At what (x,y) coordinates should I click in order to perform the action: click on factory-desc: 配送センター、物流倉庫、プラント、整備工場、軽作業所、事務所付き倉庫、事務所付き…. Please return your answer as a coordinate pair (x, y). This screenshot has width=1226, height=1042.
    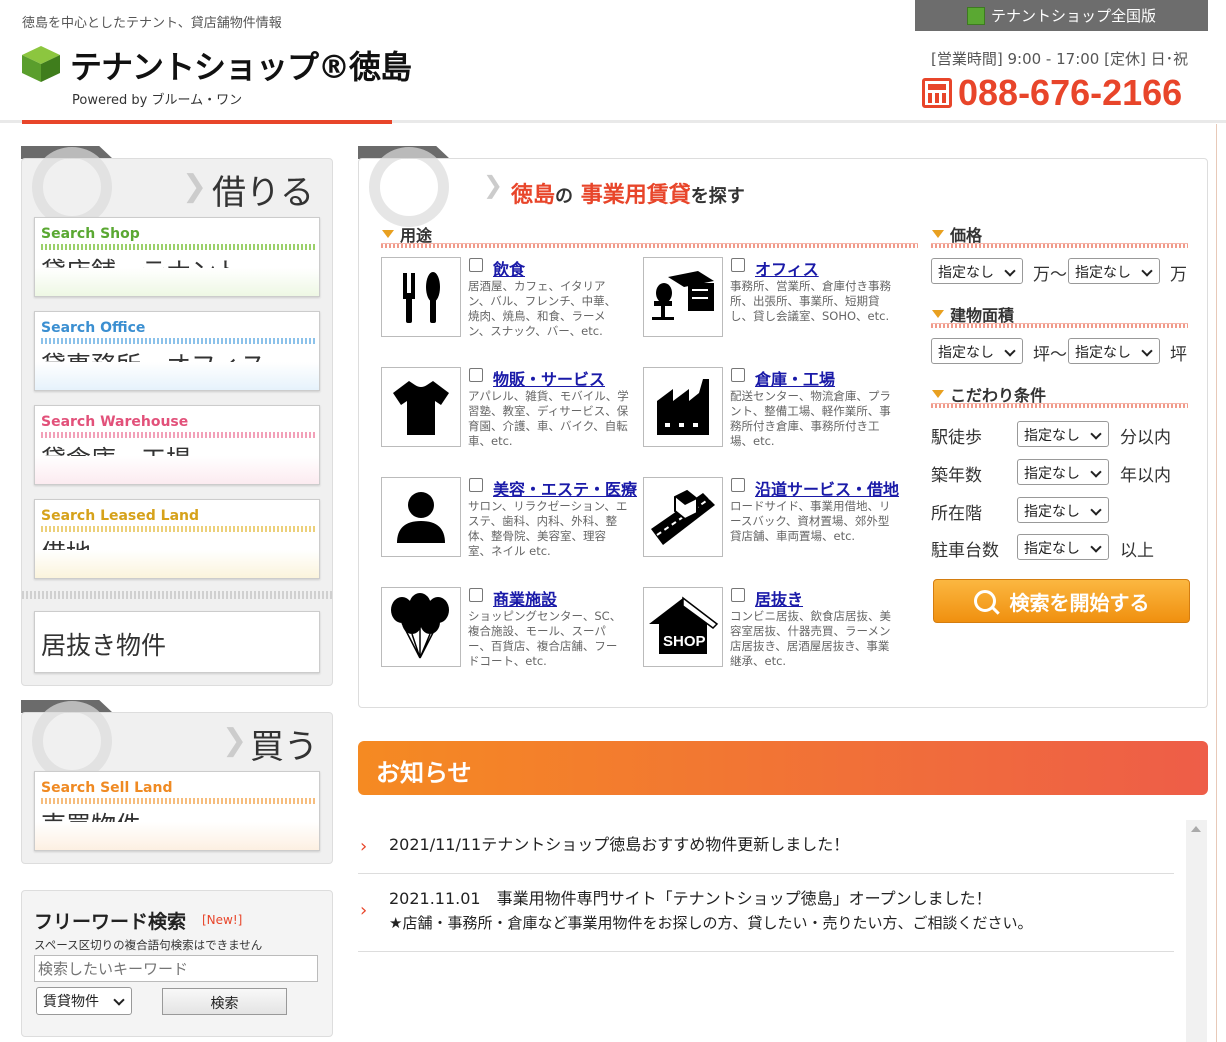
    Looking at the image, I should click on (810, 418).